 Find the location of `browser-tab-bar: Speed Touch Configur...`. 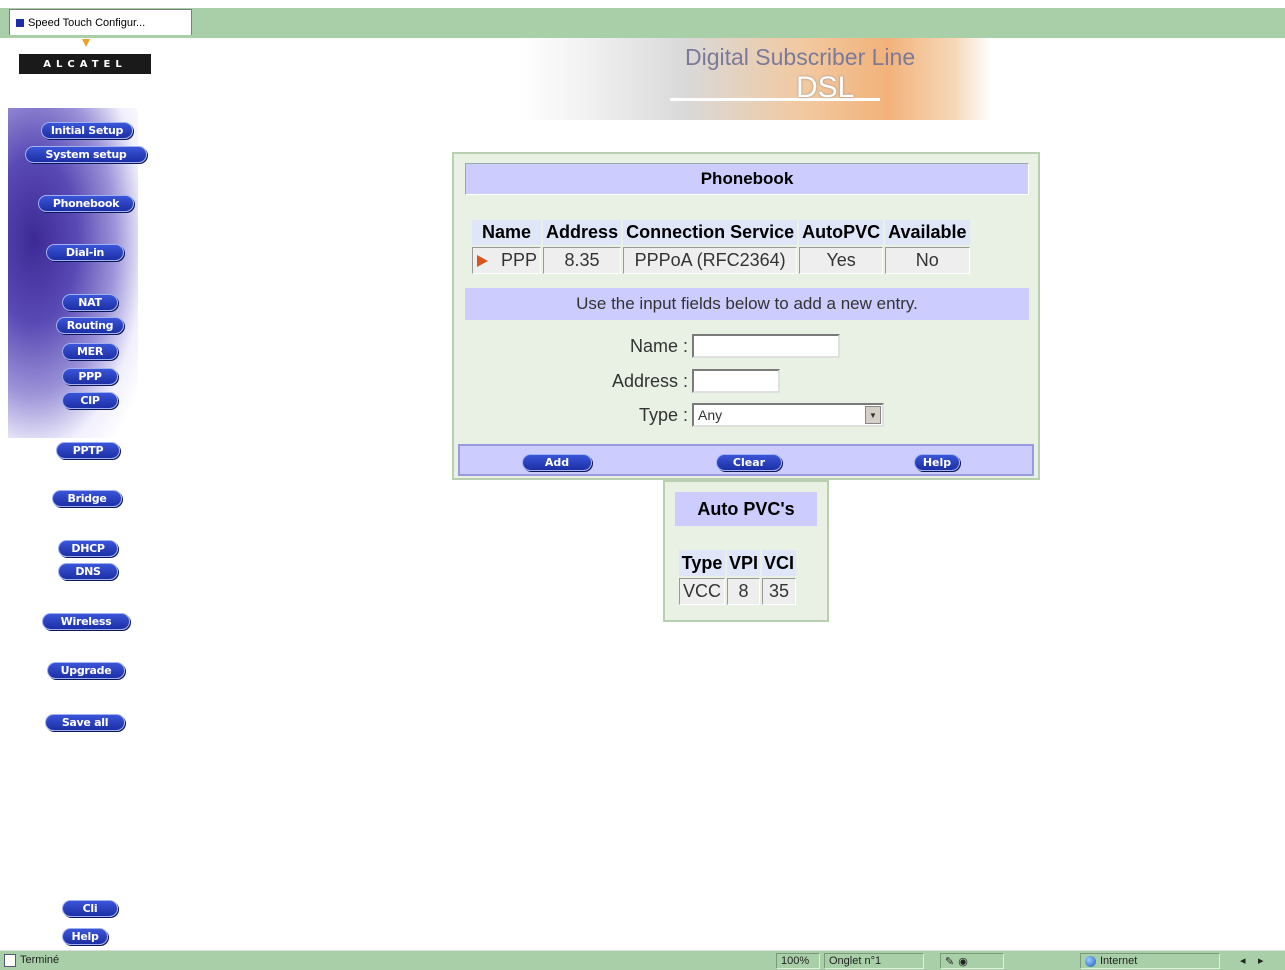

browser-tab-bar: Speed Touch Configur... is located at coordinates (642, 19).